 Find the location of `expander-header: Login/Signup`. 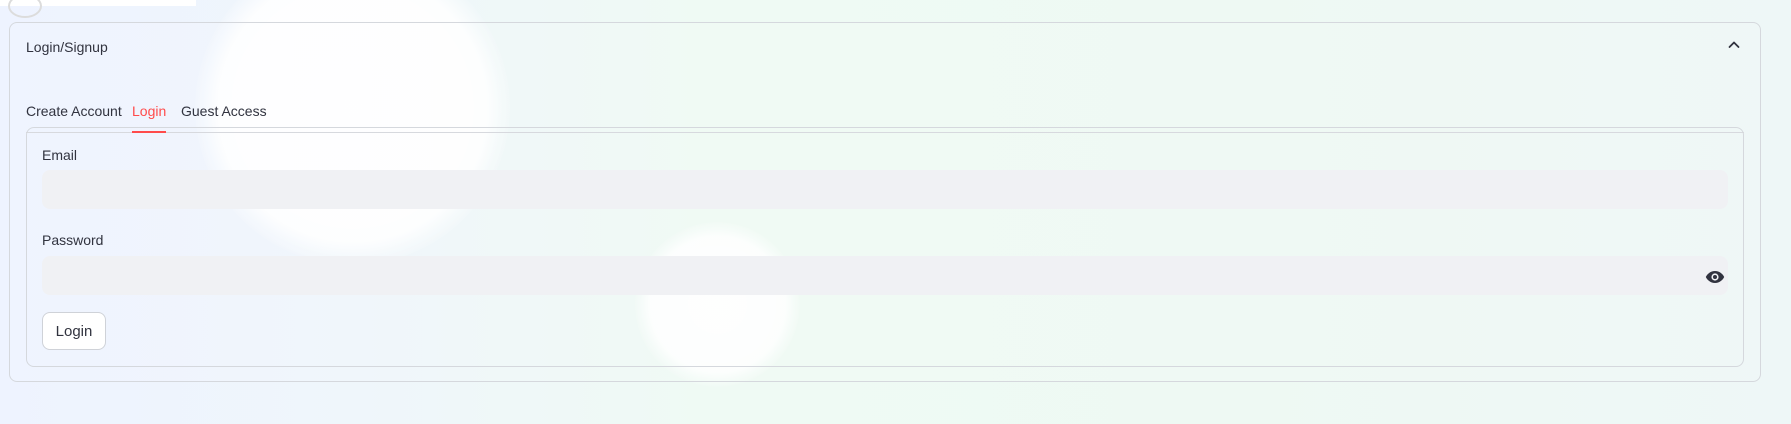

expander-header: Login/Signup is located at coordinates (885, 47).